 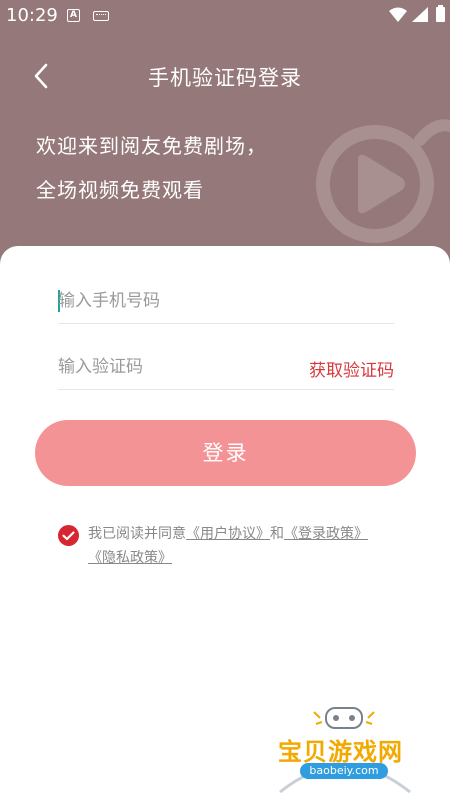 What do you see at coordinates (398, 14) in the screenshot?
I see `wifi-icon` at bounding box center [398, 14].